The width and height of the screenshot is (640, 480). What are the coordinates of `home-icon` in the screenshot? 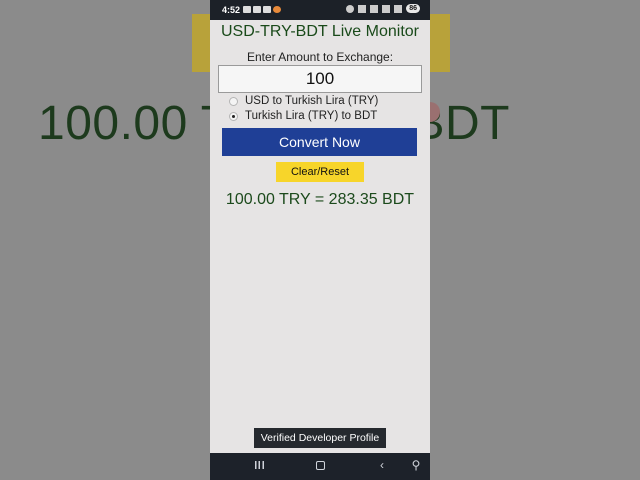 It's located at (320, 465).